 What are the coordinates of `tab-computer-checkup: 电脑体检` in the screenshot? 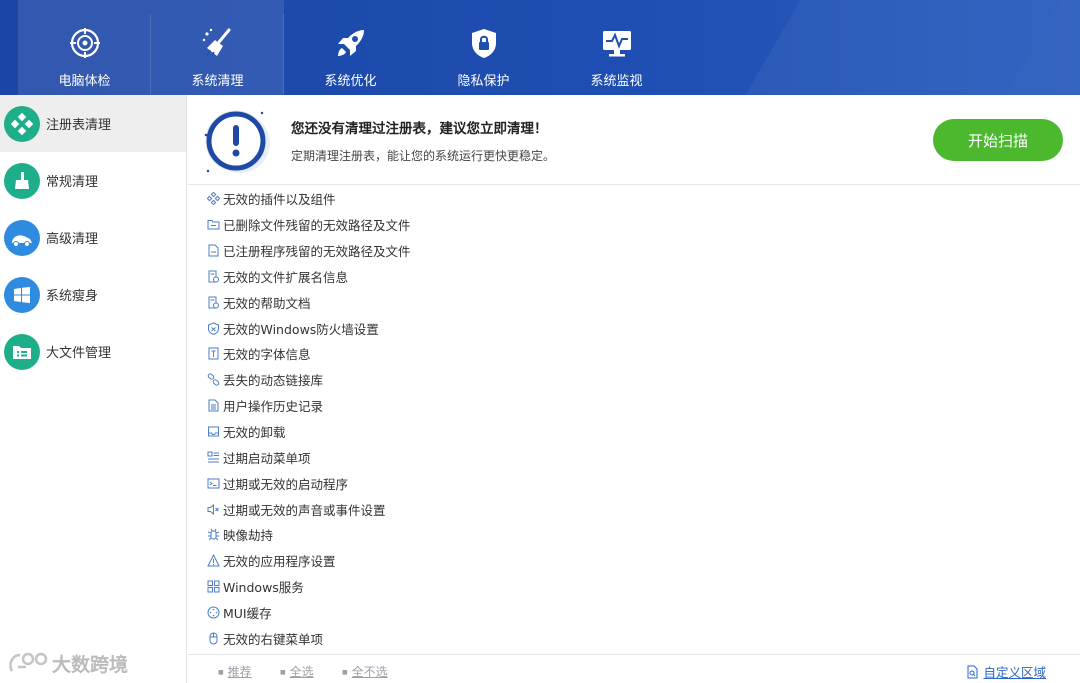 It's located at (84, 47).